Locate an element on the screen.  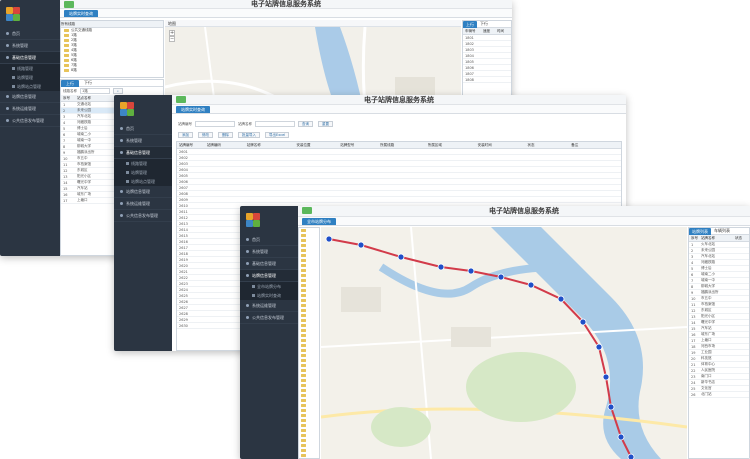
column-header: 安装位置 is located at coordinates (303, 144).